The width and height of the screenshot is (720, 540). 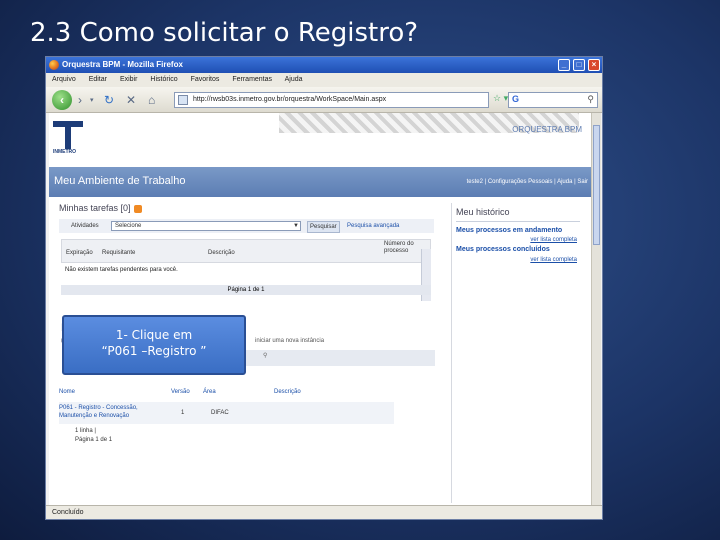 What do you see at coordinates (92, 100) in the screenshot?
I see `history-dropdown-icon: ▾` at bounding box center [92, 100].